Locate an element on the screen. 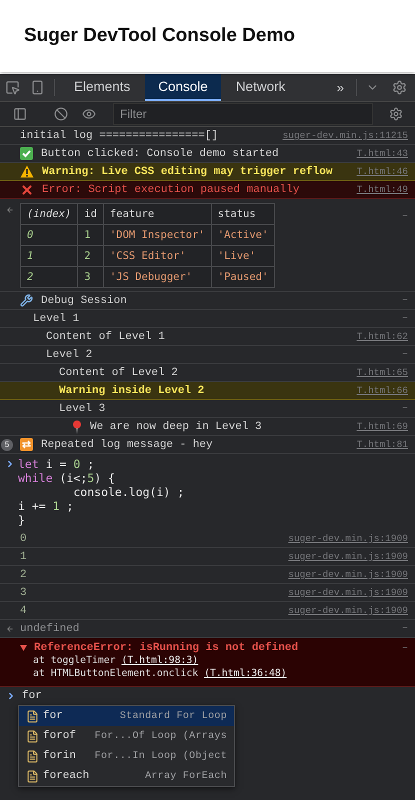  checkmark-icon is located at coordinates (26, 153).